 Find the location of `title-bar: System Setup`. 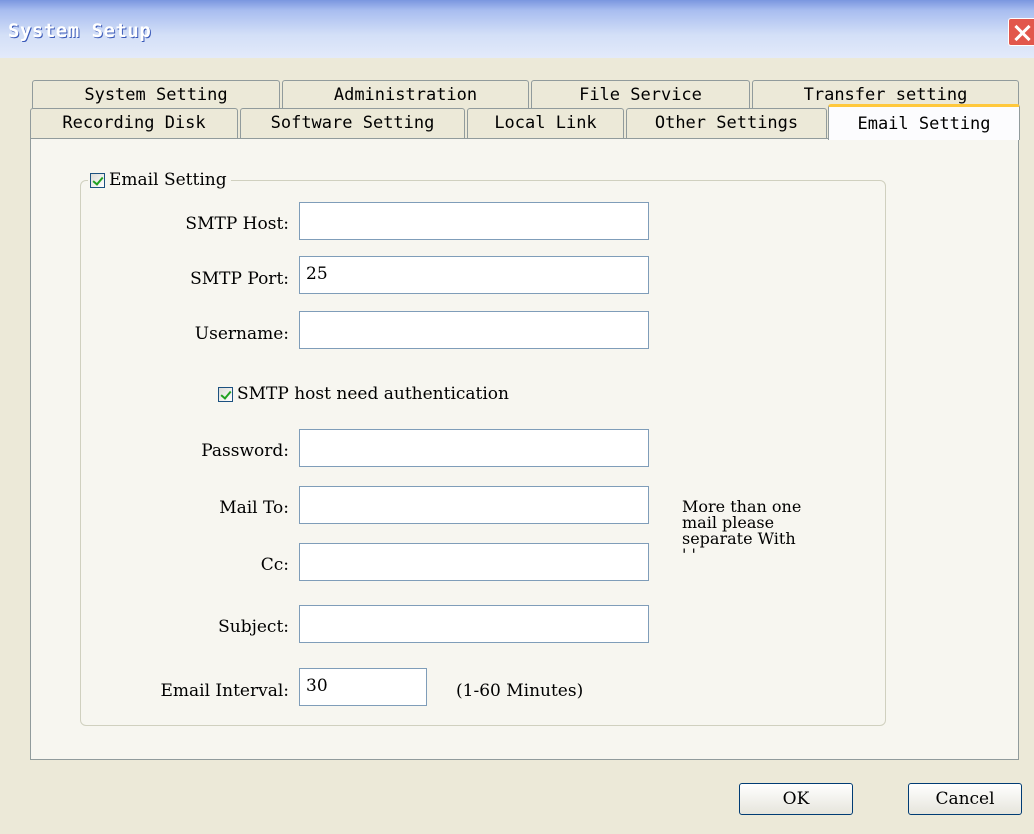

title-bar: System Setup is located at coordinates (517, 29).